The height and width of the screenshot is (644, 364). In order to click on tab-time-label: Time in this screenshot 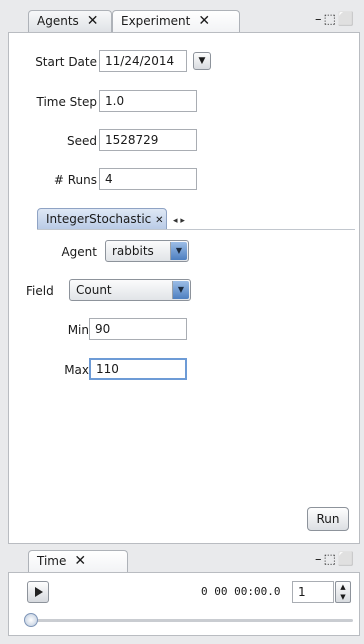, I will do `click(52, 561)`.